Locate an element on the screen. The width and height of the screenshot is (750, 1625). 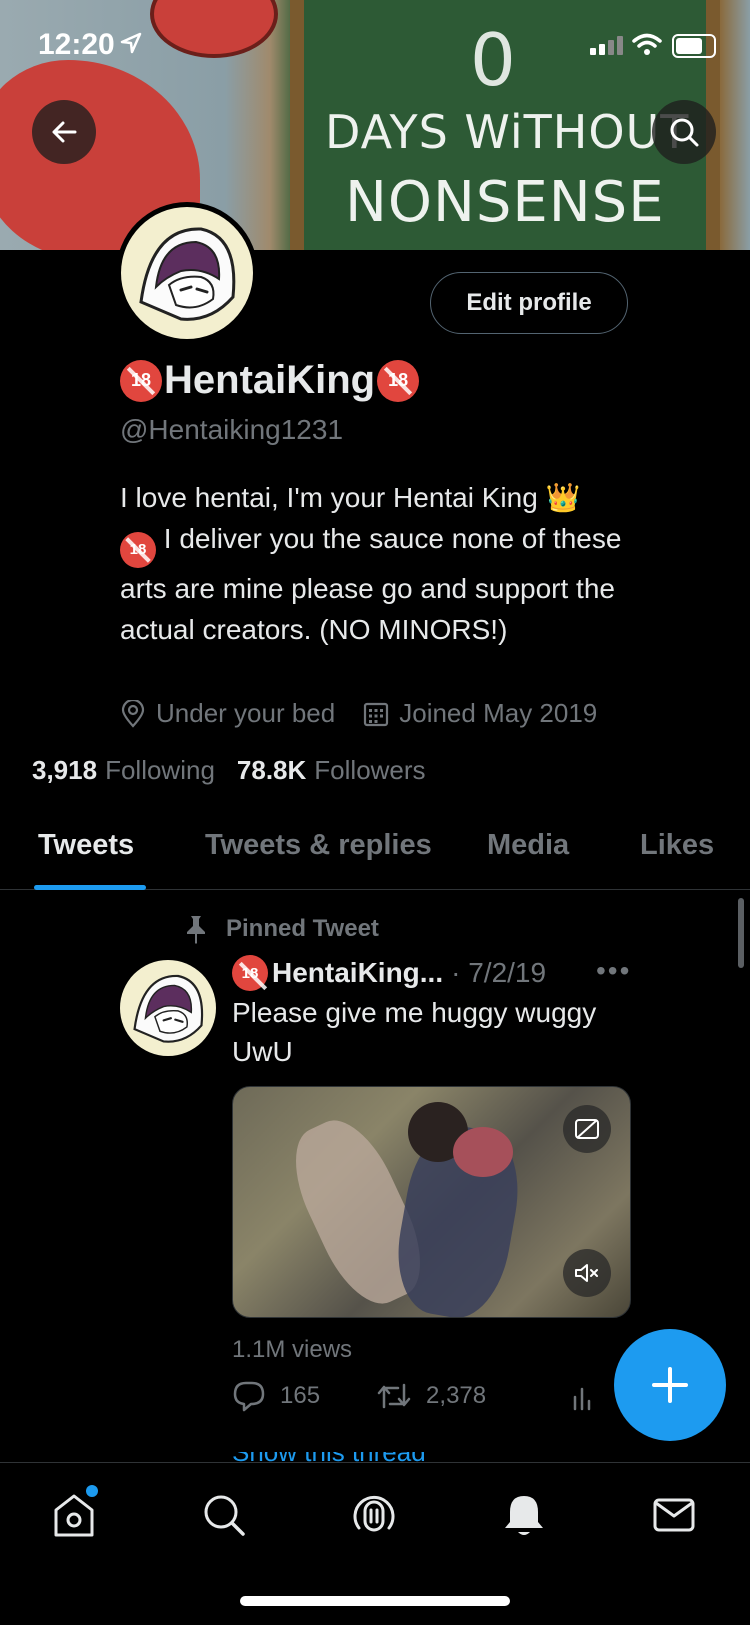
tweet-date: · 7/2/19 is located at coordinates (498, 973).